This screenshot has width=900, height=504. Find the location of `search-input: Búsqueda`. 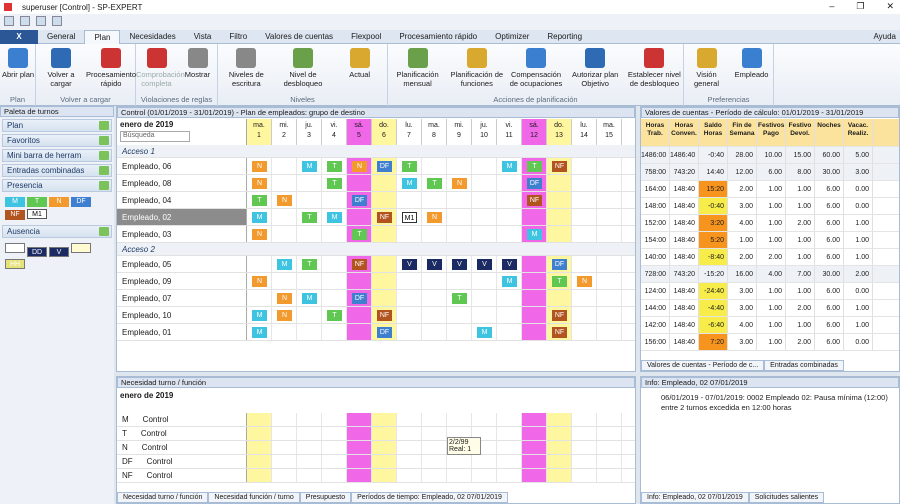

search-input: Búsqueda is located at coordinates (155, 136).